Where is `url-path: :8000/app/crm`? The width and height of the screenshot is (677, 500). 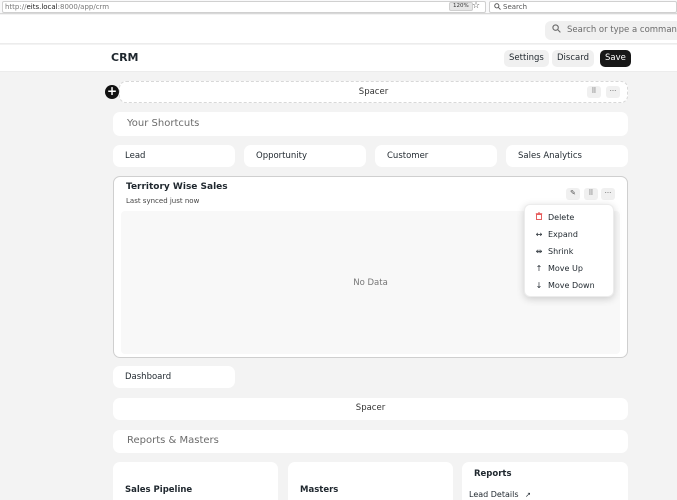
url-path: :8000/app/crm is located at coordinates (83, 7).